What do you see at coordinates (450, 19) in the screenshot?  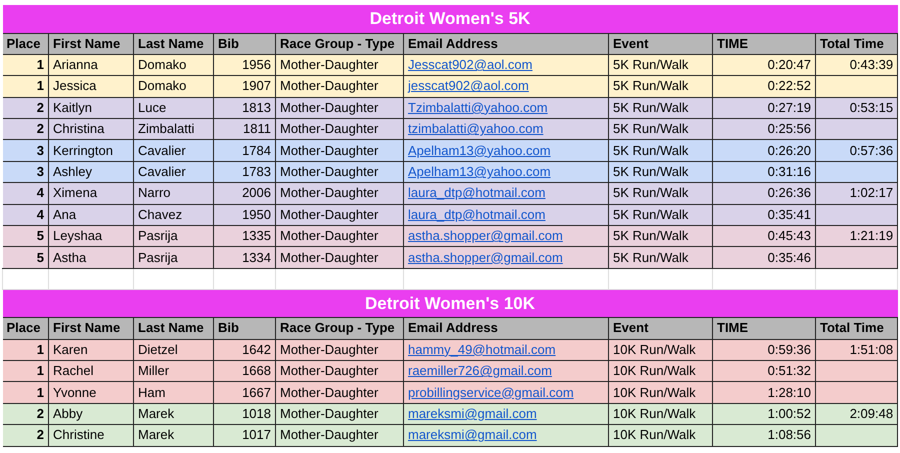 I see `section-title: Detroit Women's 5K` at bounding box center [450, 19].